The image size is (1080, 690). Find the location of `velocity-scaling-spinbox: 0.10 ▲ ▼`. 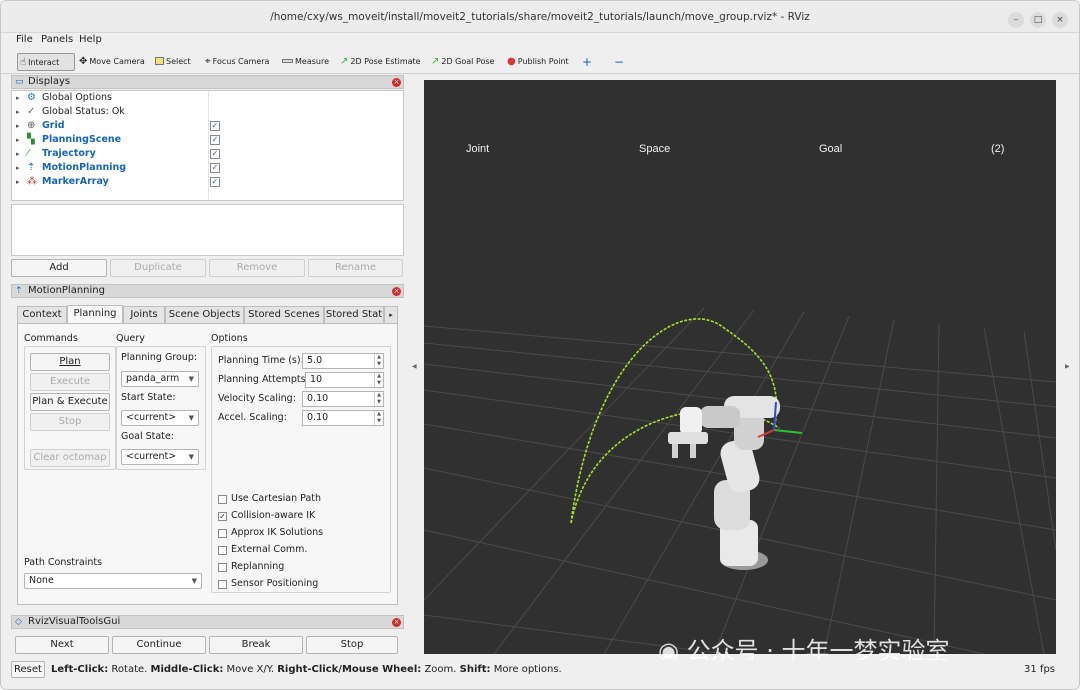

velocity-scaling-spinbox: 0.10 ▲ ▼ is located at coordinates (343, 399).